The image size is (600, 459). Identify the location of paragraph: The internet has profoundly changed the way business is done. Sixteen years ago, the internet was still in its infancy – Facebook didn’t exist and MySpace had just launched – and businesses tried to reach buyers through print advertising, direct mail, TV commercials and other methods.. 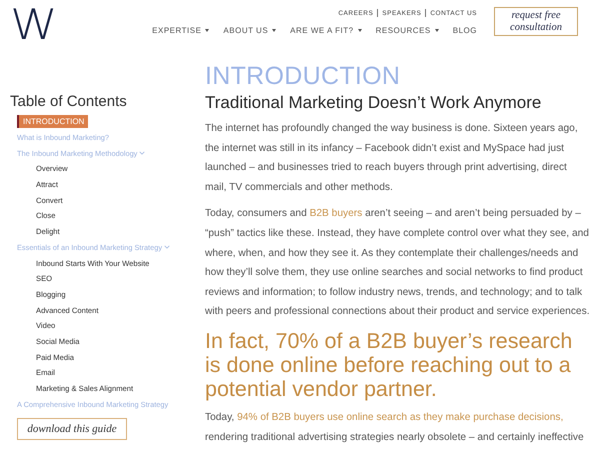
(392, 158).